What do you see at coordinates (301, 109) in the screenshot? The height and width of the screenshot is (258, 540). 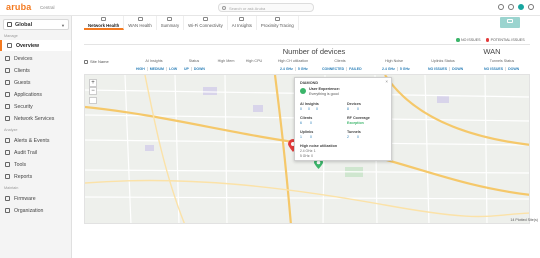 I see `popup-ai-insights-high: 0` at bounding box center [301, 109].